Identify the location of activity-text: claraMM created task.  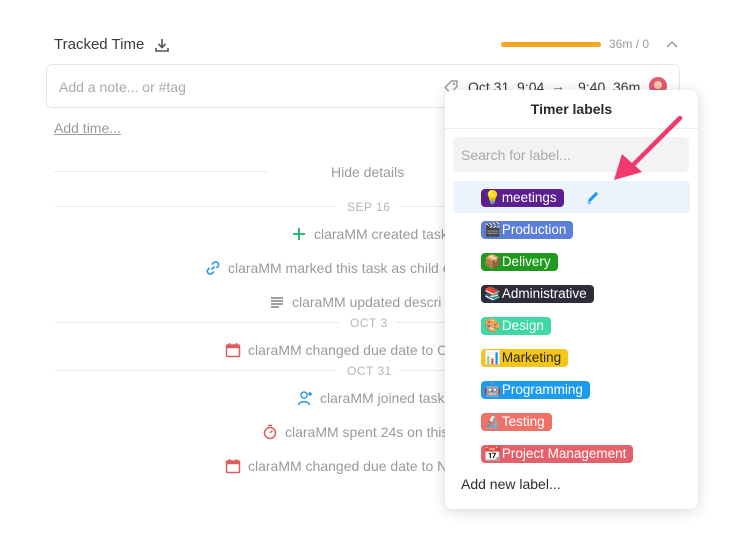
(381, 234).